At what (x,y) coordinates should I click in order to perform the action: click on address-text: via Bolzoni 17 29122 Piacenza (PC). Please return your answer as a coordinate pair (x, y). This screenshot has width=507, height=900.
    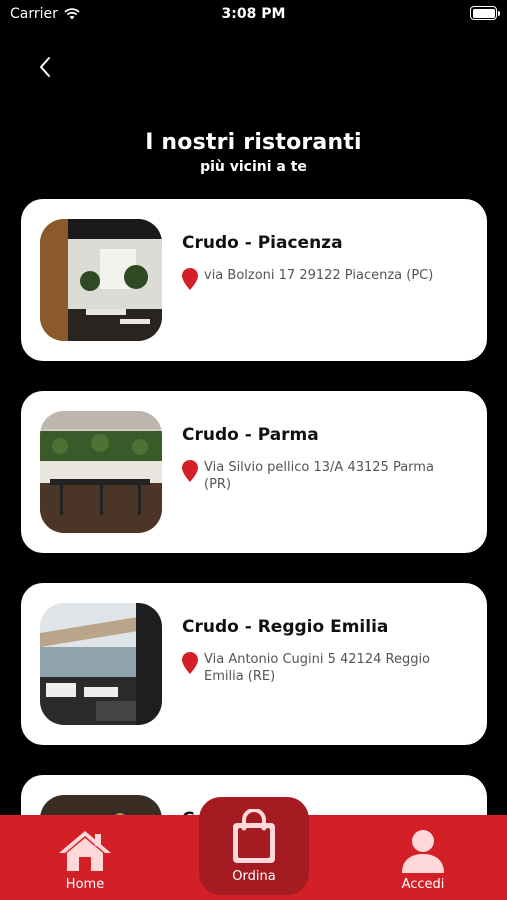
    Looking at the image, I should click on (319, 275).